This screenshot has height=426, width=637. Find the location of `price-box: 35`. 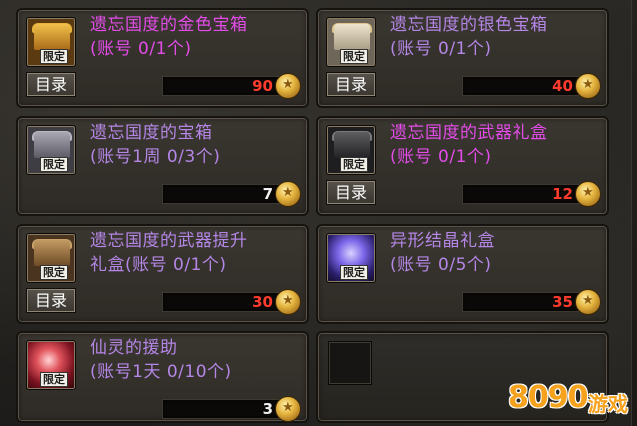

price-box: 35 is located at coordinates (531, 302).